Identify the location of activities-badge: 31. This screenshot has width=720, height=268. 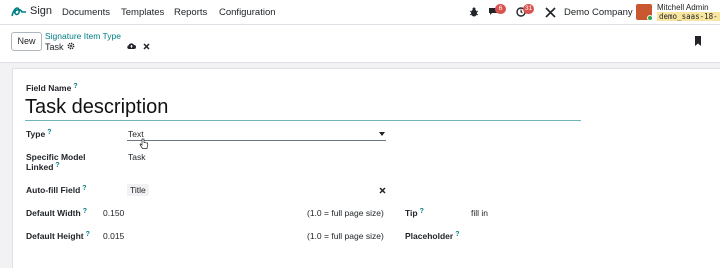
(529, 9).